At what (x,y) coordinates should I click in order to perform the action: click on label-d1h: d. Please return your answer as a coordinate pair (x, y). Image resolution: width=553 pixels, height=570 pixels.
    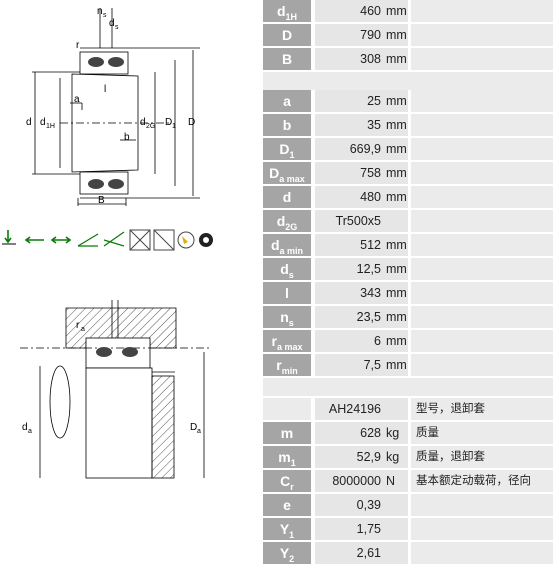
    Looking at the image, I should click on (43, 122).